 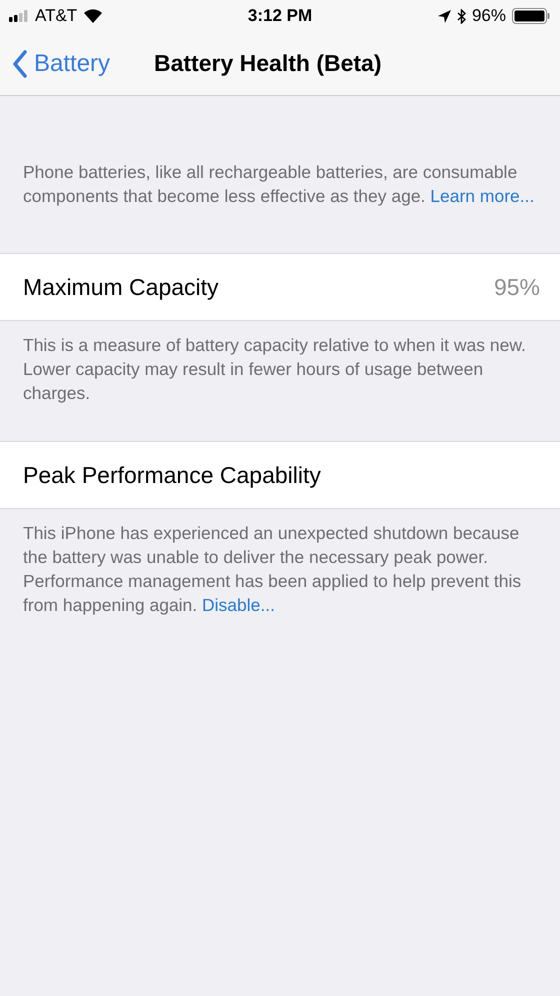 What do you see at coordinates (172, 475) in the screenshot?
I see `row-label: Peak Performance Capability` at bounding box center [172, 475].